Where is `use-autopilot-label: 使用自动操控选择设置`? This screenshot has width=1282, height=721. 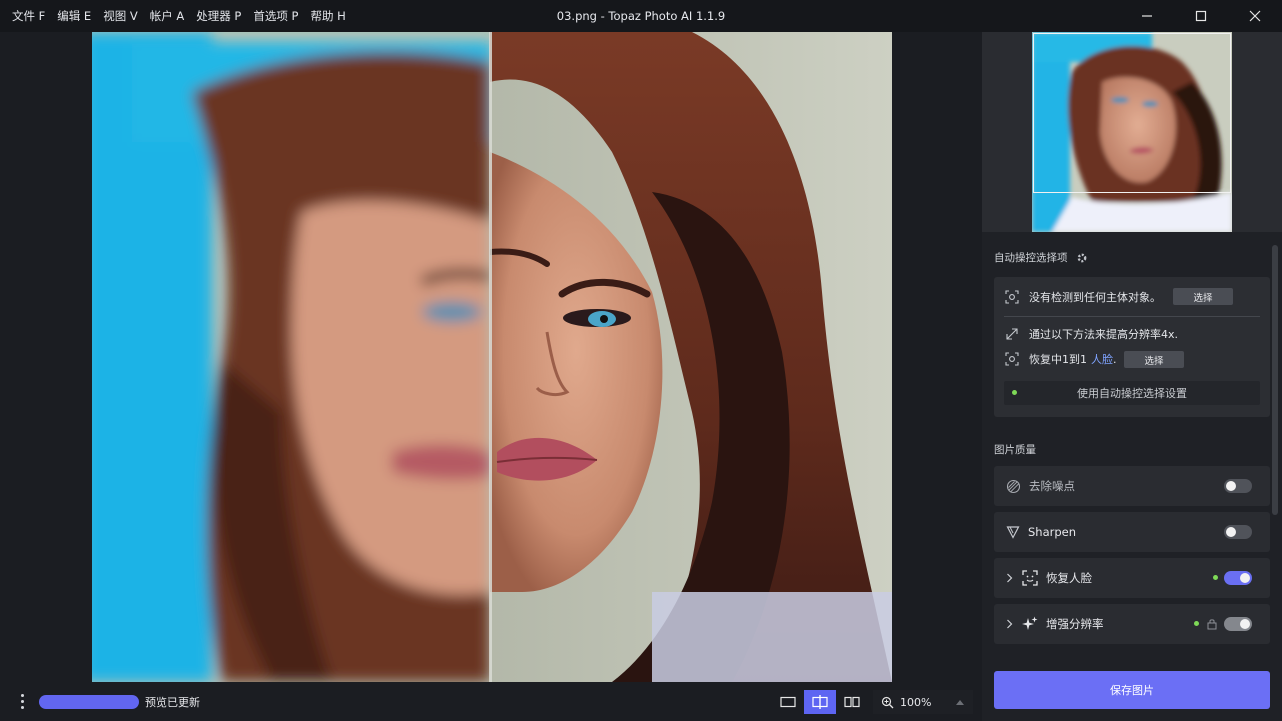 use-autopilot-label: 使用自动操控选择设置 is located at coordinates (1132, 393).